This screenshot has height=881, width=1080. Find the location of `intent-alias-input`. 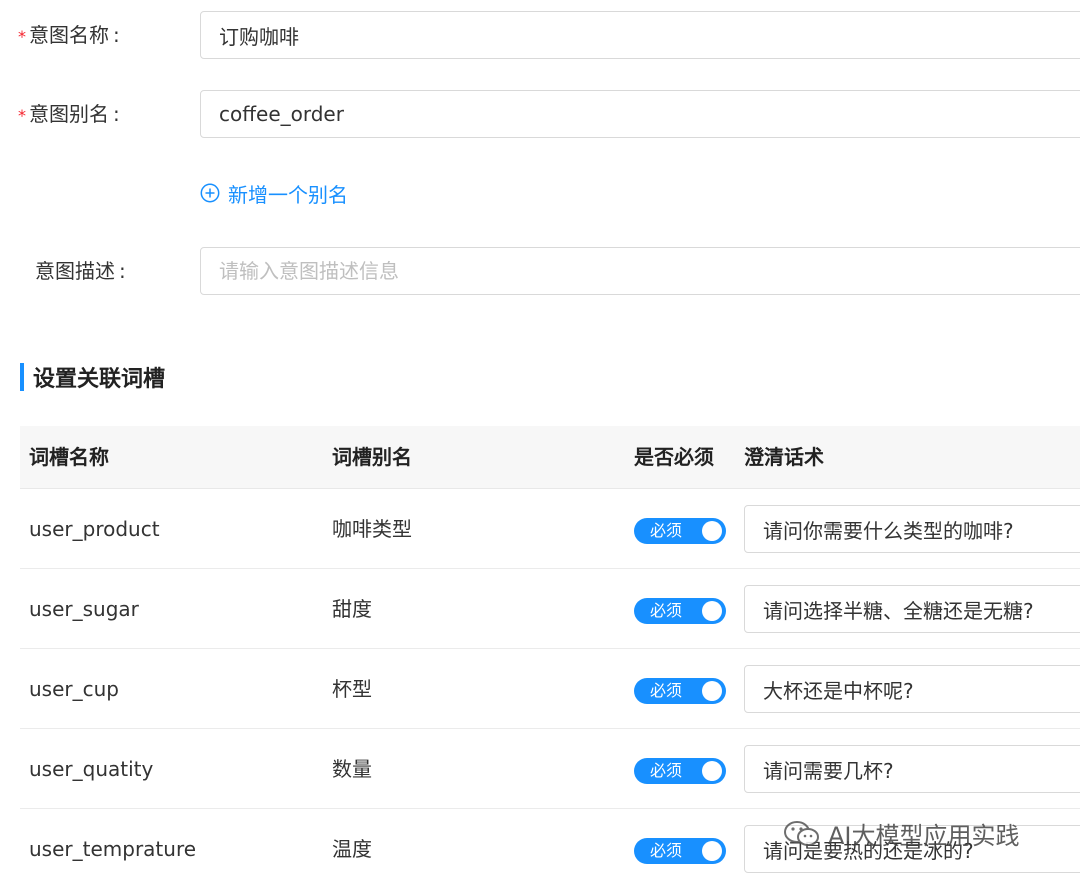

intent-alias-input is located at coordinates (640, 114).